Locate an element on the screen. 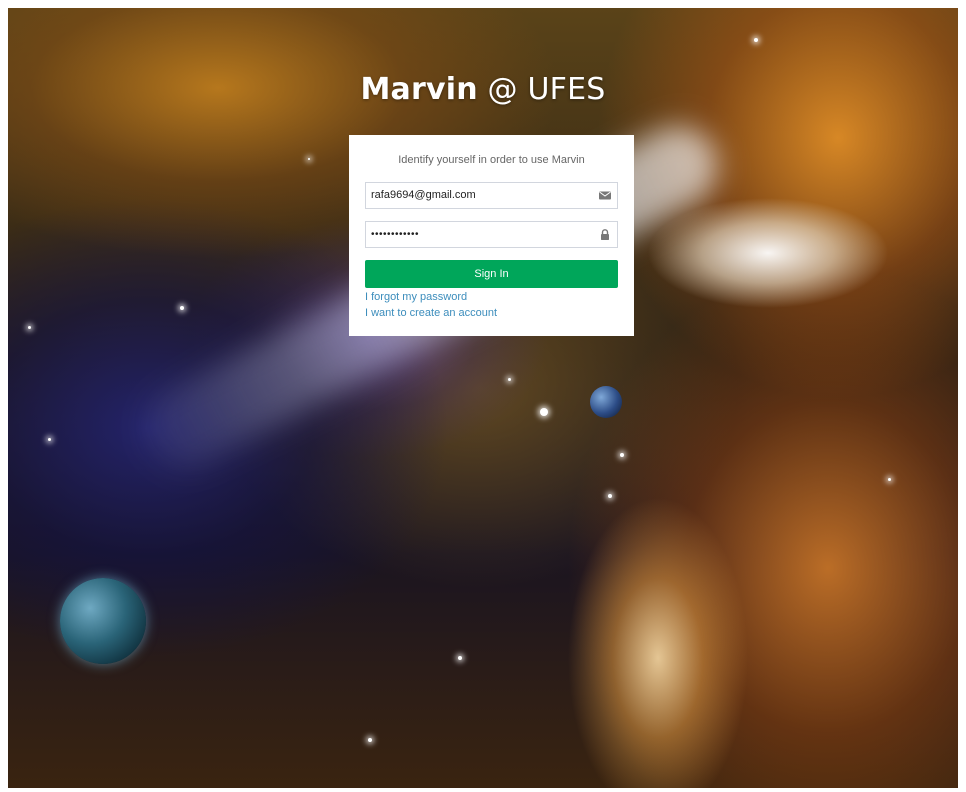 The image size is (966, 792). password-field: •••••••••••• is located at coordinates (491, 234).